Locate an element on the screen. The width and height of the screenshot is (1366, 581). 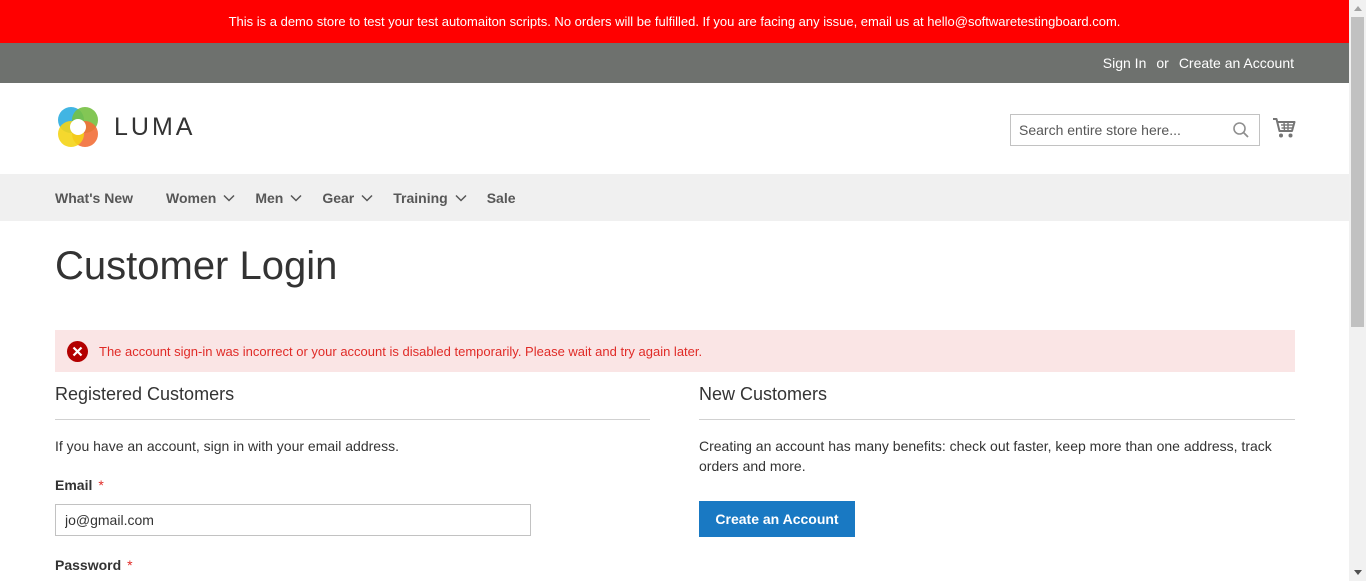
luma-logo: LUMA is located at coordinates (125, 127).